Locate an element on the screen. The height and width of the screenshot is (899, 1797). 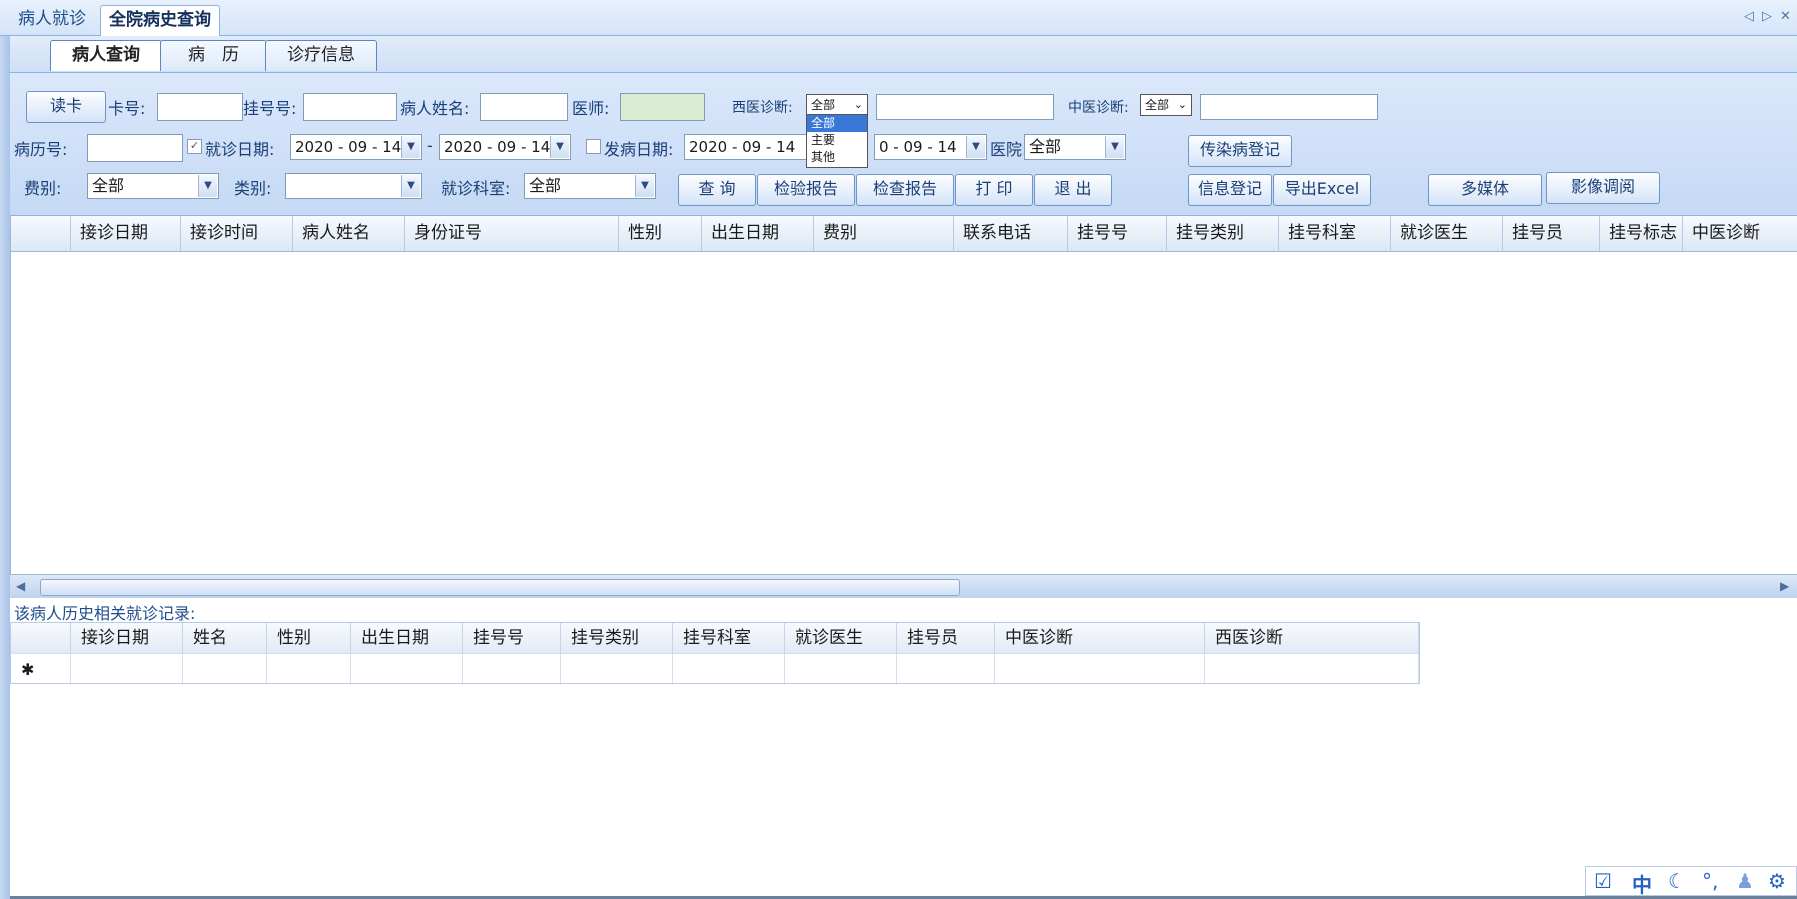
lab-report-button: 检验报告 is located at coordinates (806, 190).